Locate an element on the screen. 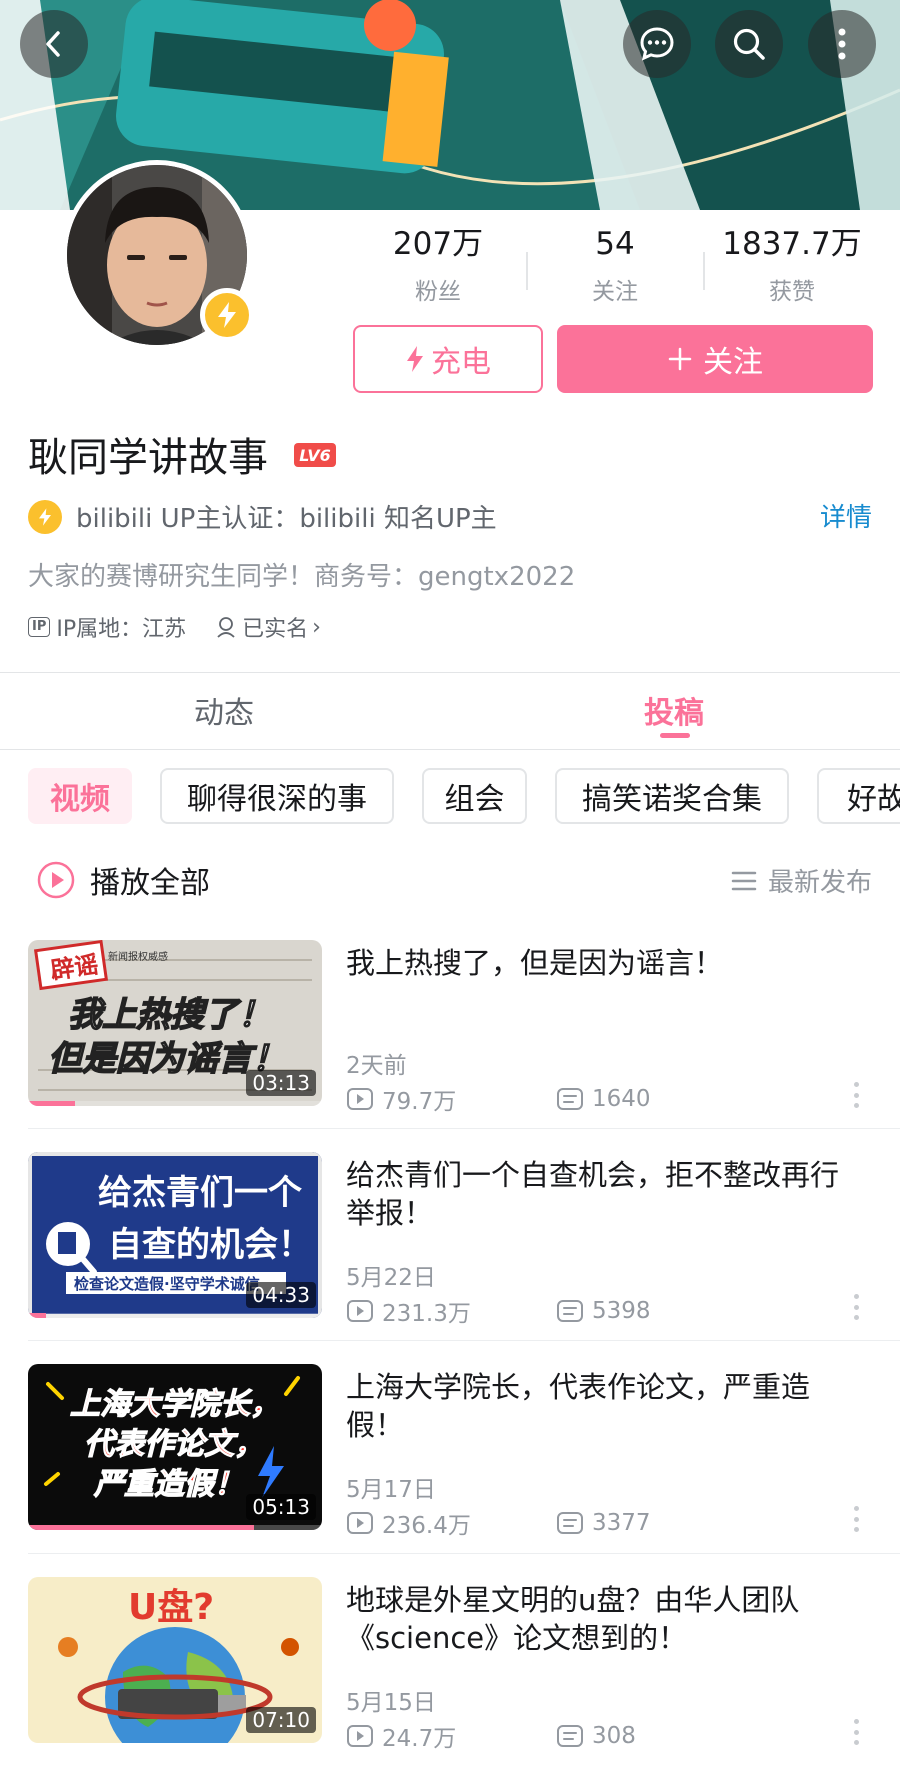 Image resolution: width=900 pixels, height=1765 pixels. comment-count: 5398 is located at coordinates (603, 1311).